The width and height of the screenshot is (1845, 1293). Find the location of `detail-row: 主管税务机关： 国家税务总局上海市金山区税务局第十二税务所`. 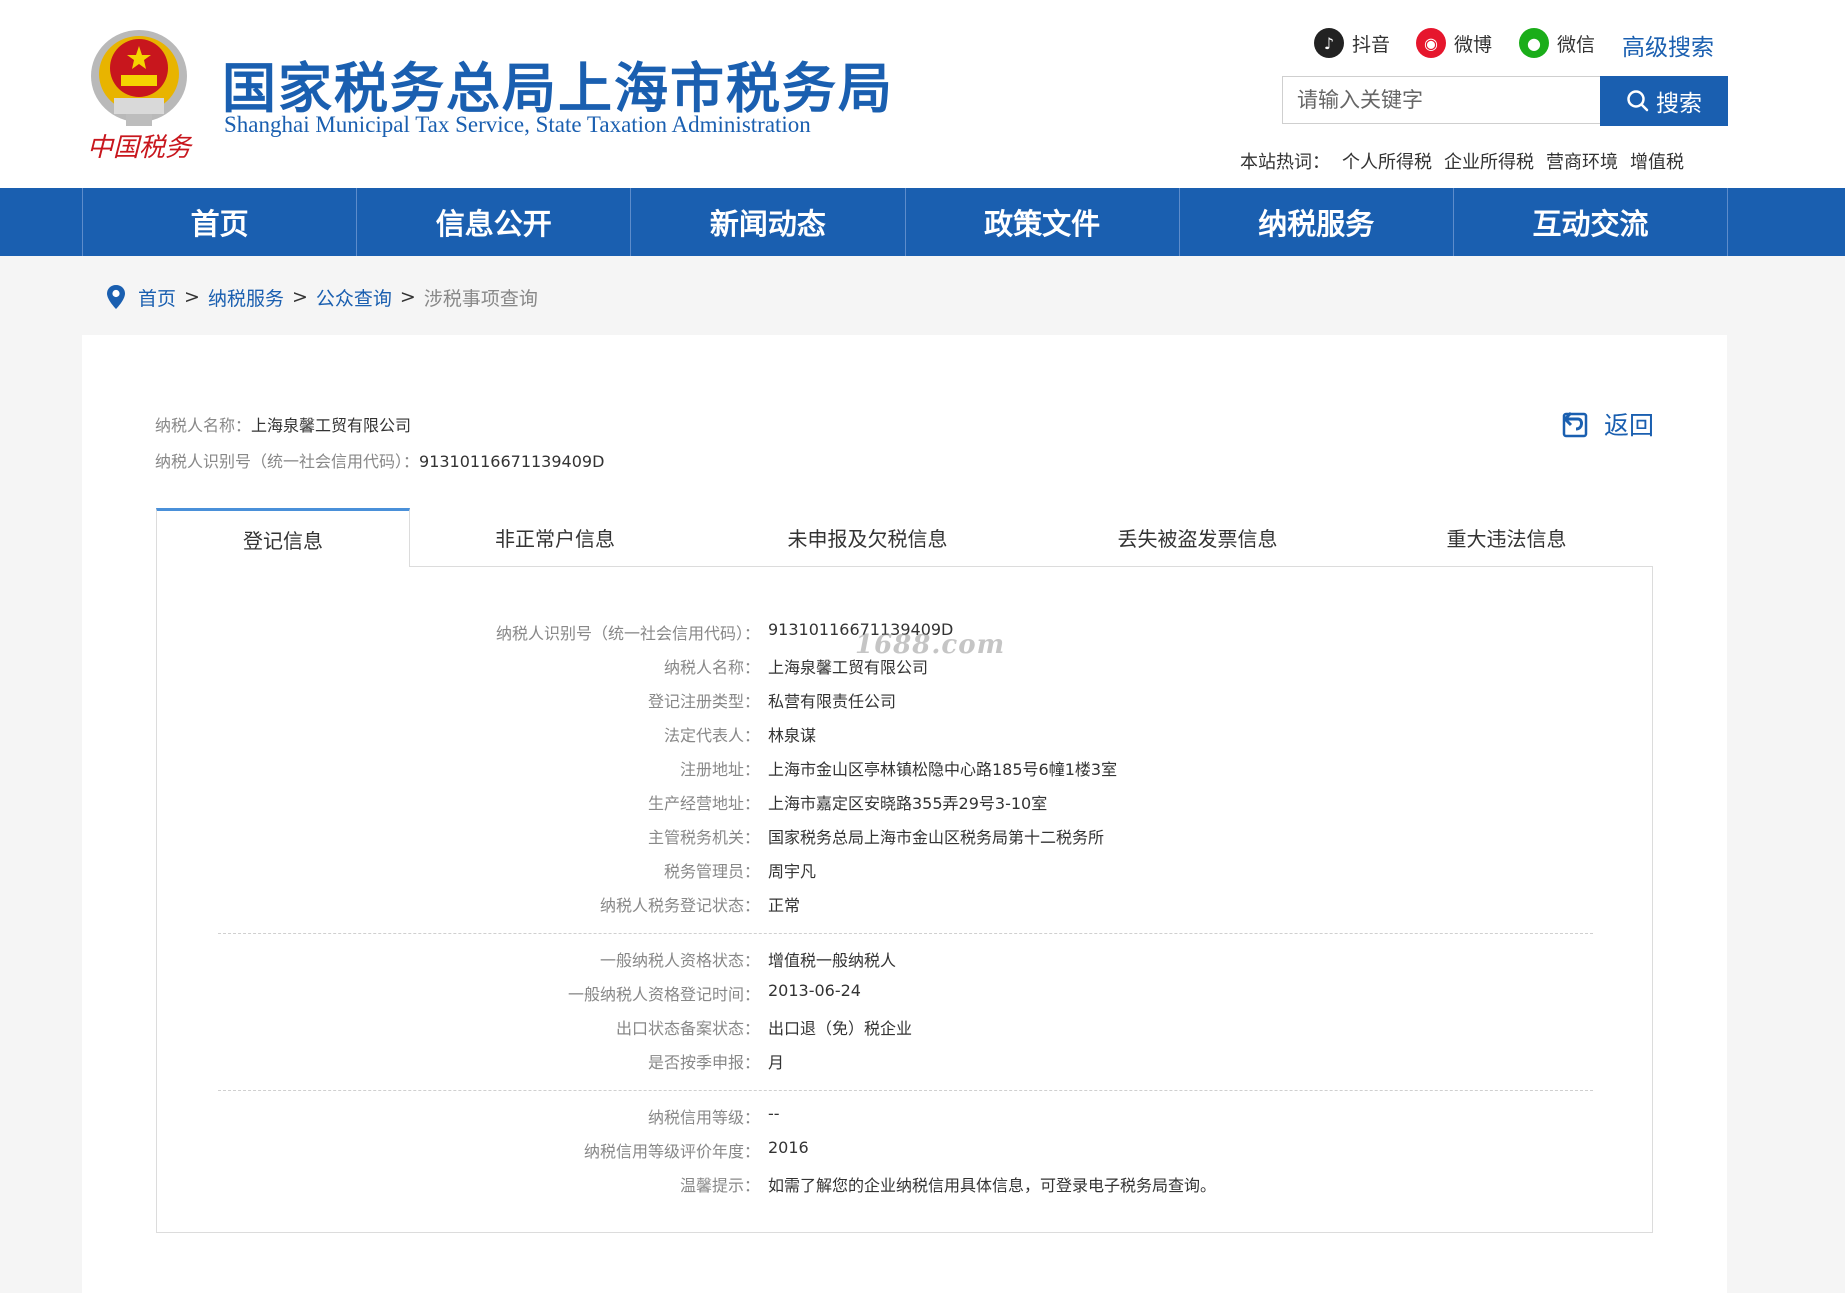

detail-row: 主管税务机关： 国家税务总局上海市金山区税务局第十二税务所 is located at coordinates (876, 837).